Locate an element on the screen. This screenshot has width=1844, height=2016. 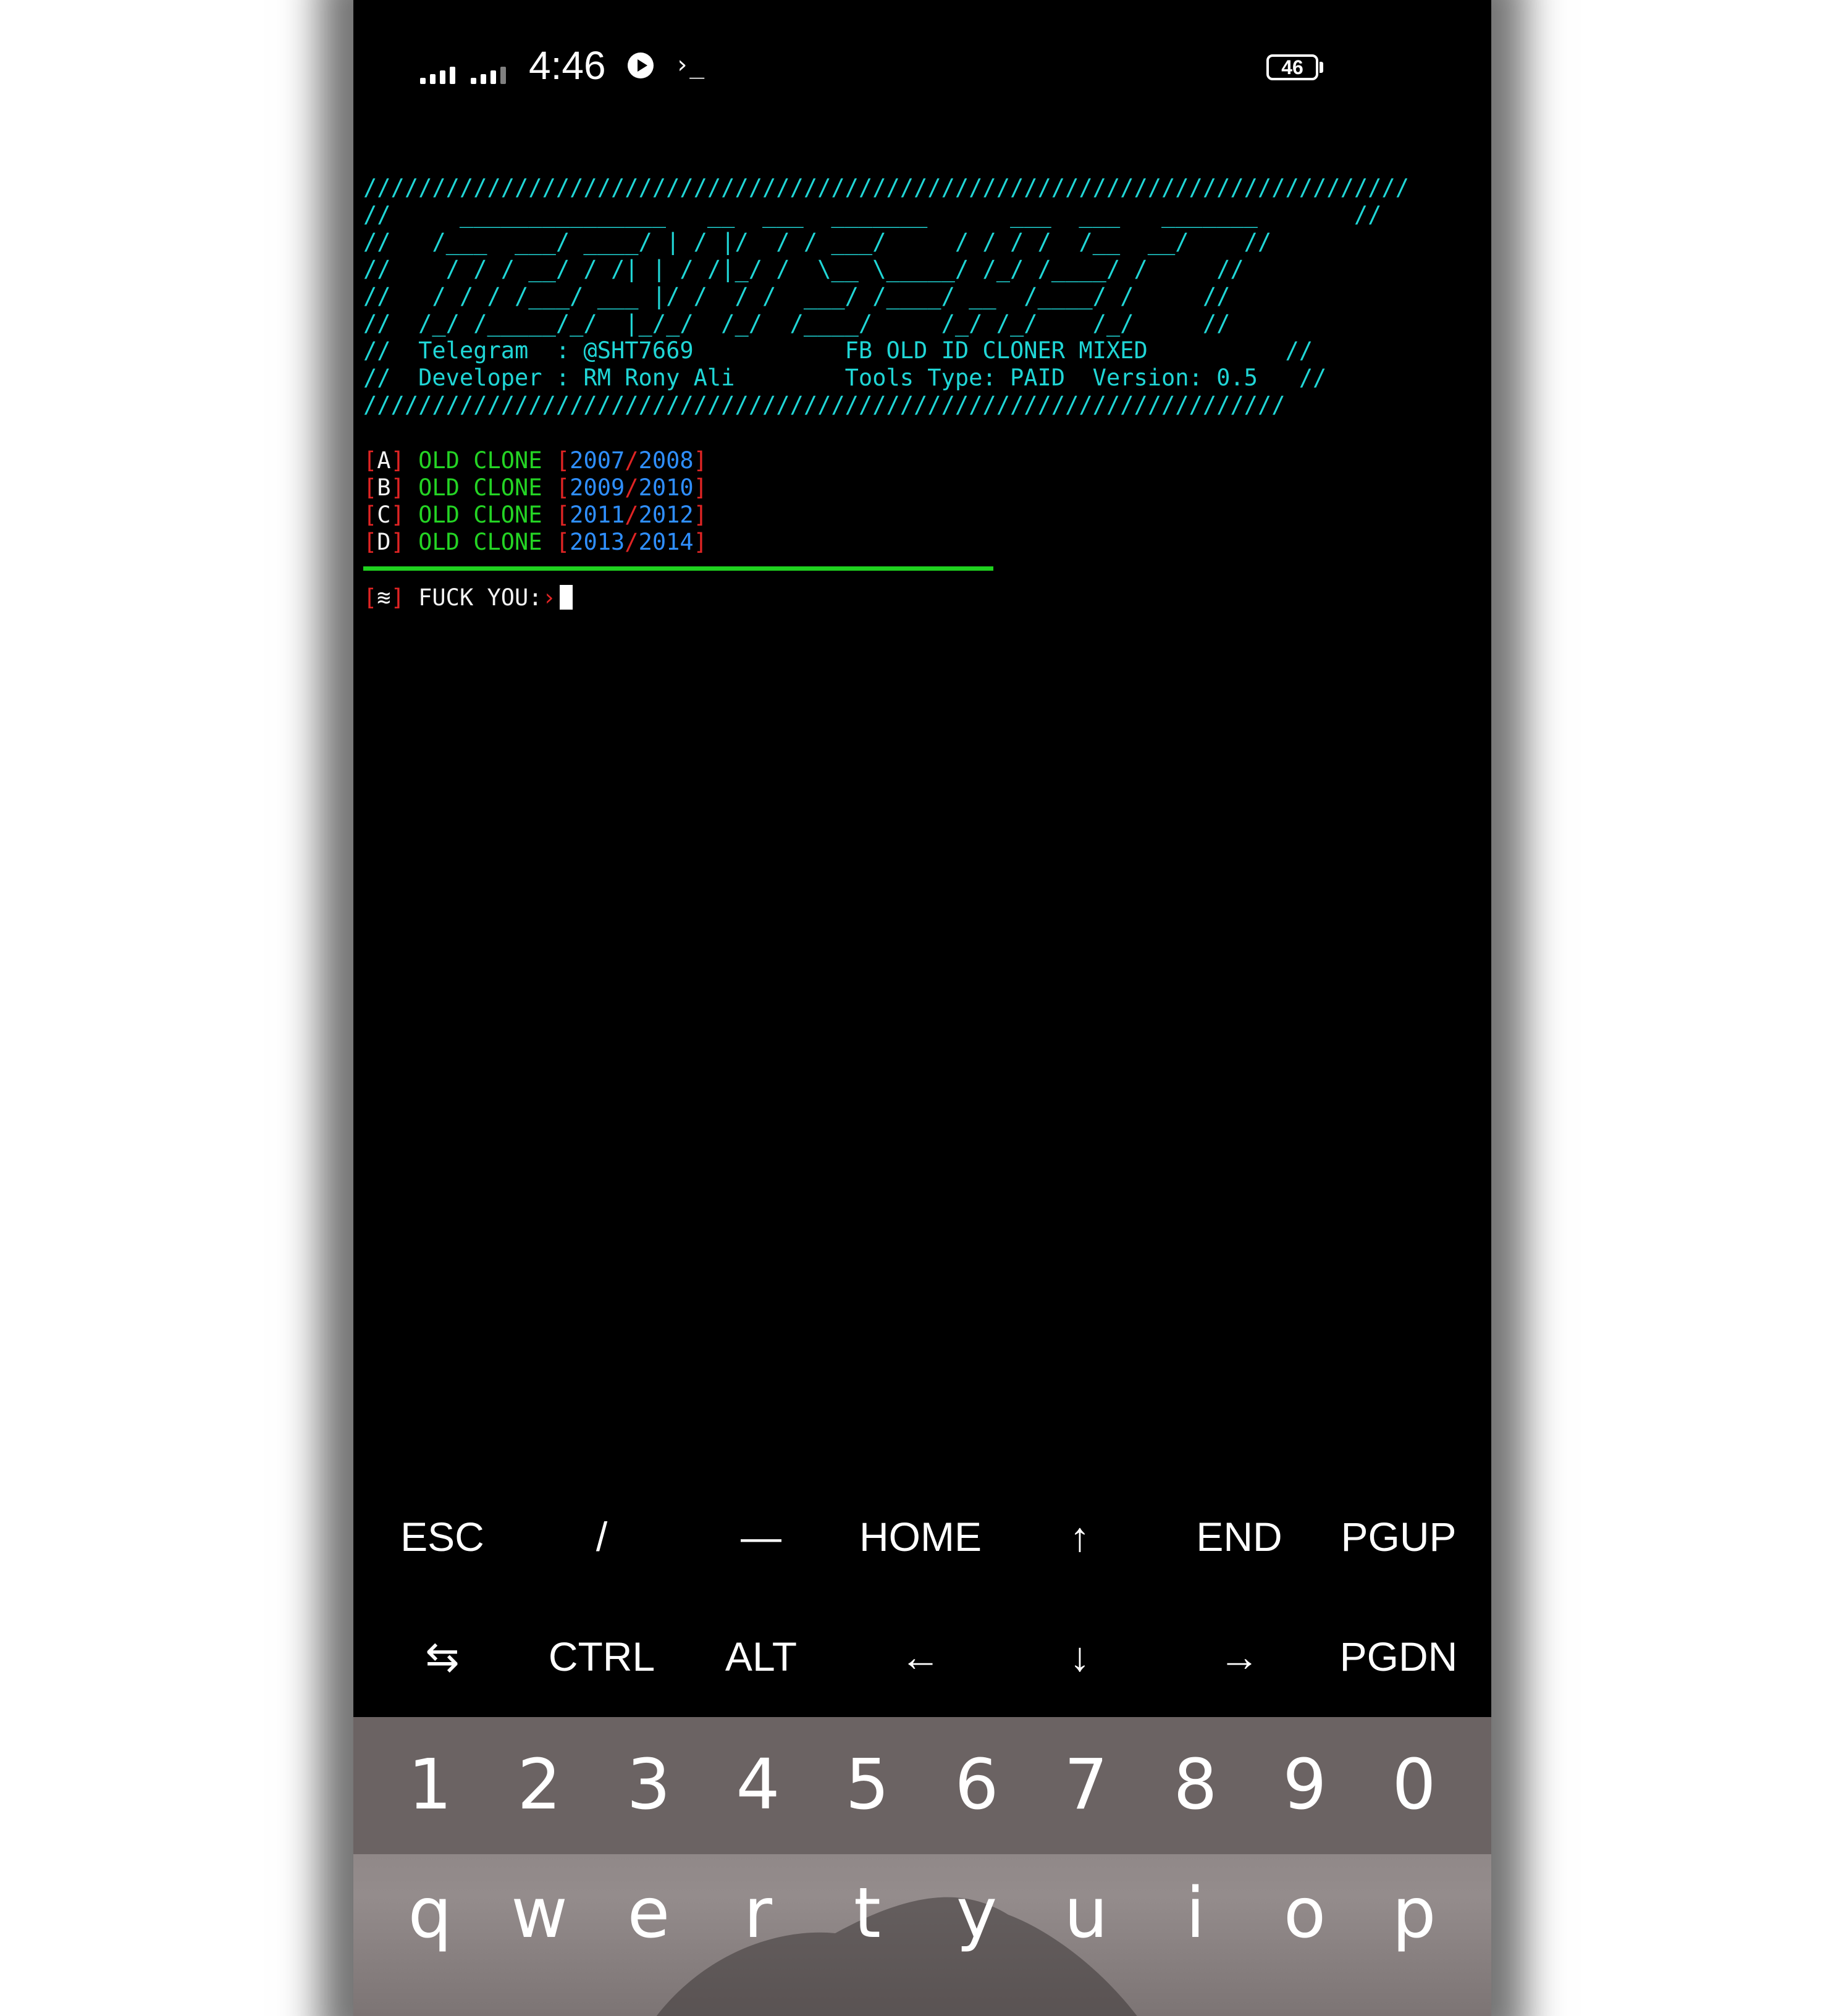
key-w: w is located at coordinates (539, 1914).